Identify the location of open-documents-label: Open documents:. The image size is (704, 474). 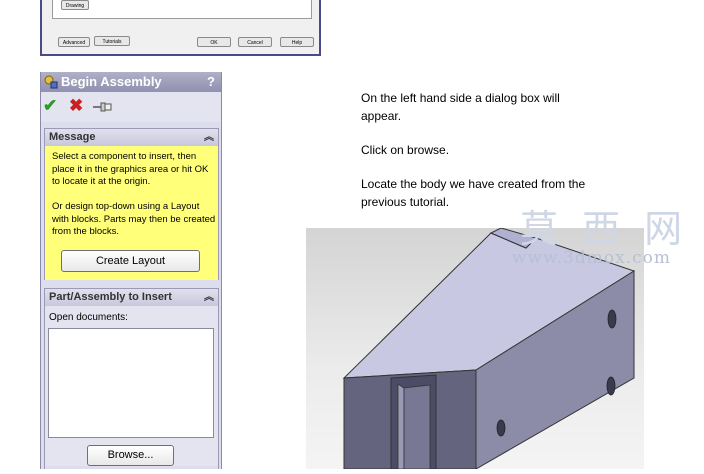
(88, 317).